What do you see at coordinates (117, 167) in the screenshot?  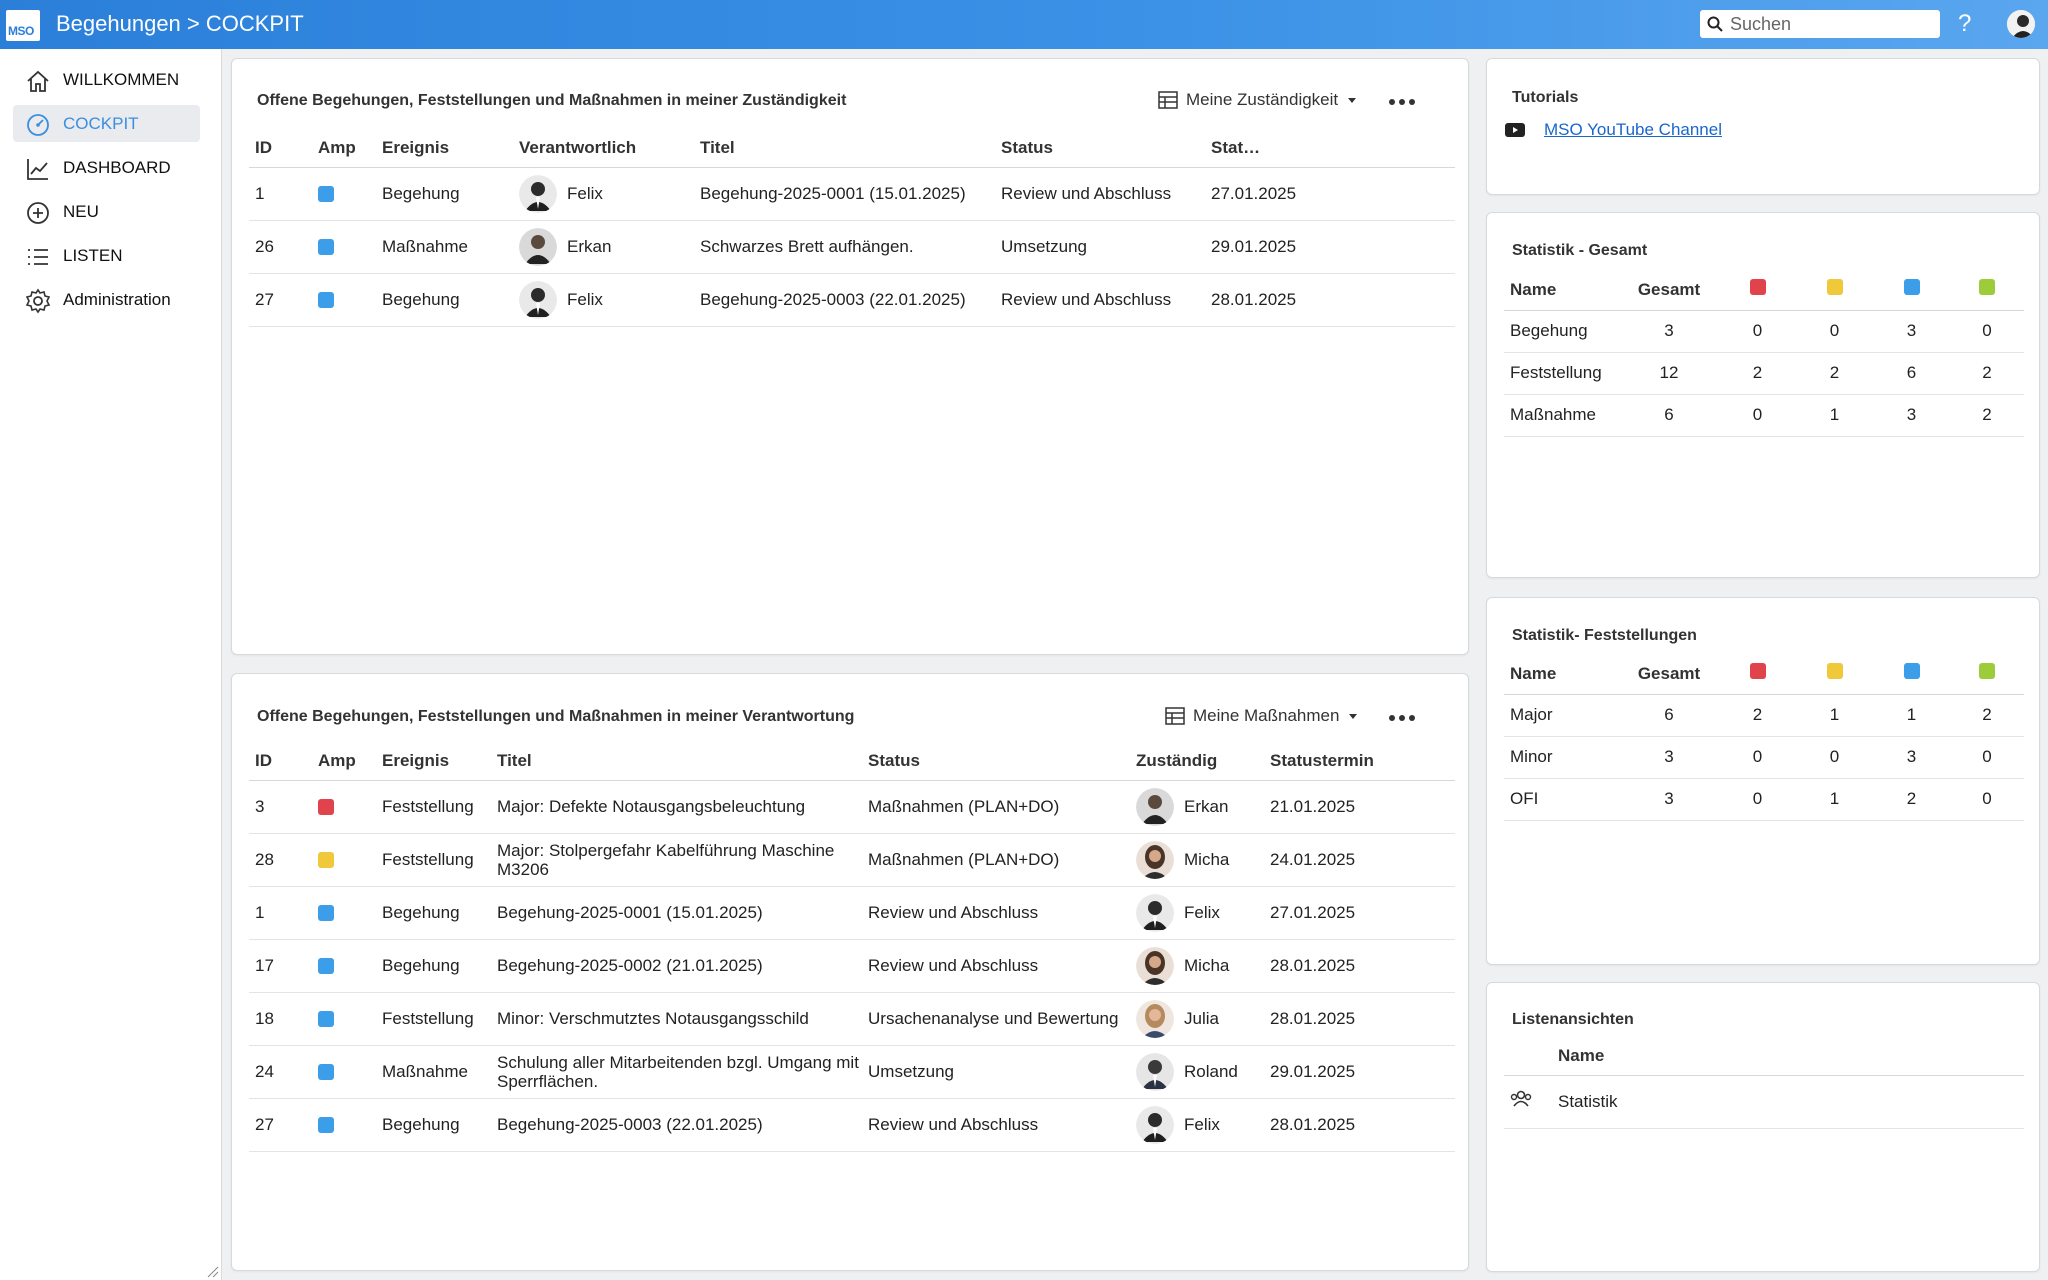 I see `sidebar-item-label: DASHBOARD` at bounding box center [117, 167].